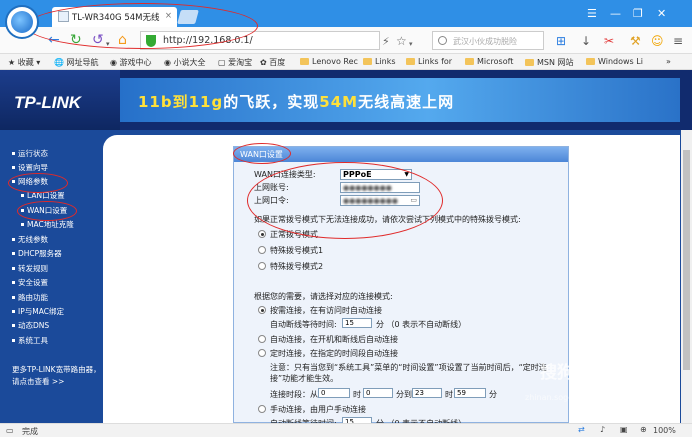 The width and height of the screenshot is (692, 437). I want to click on sidebar-item-network: 网络参数, so click(30, 181).